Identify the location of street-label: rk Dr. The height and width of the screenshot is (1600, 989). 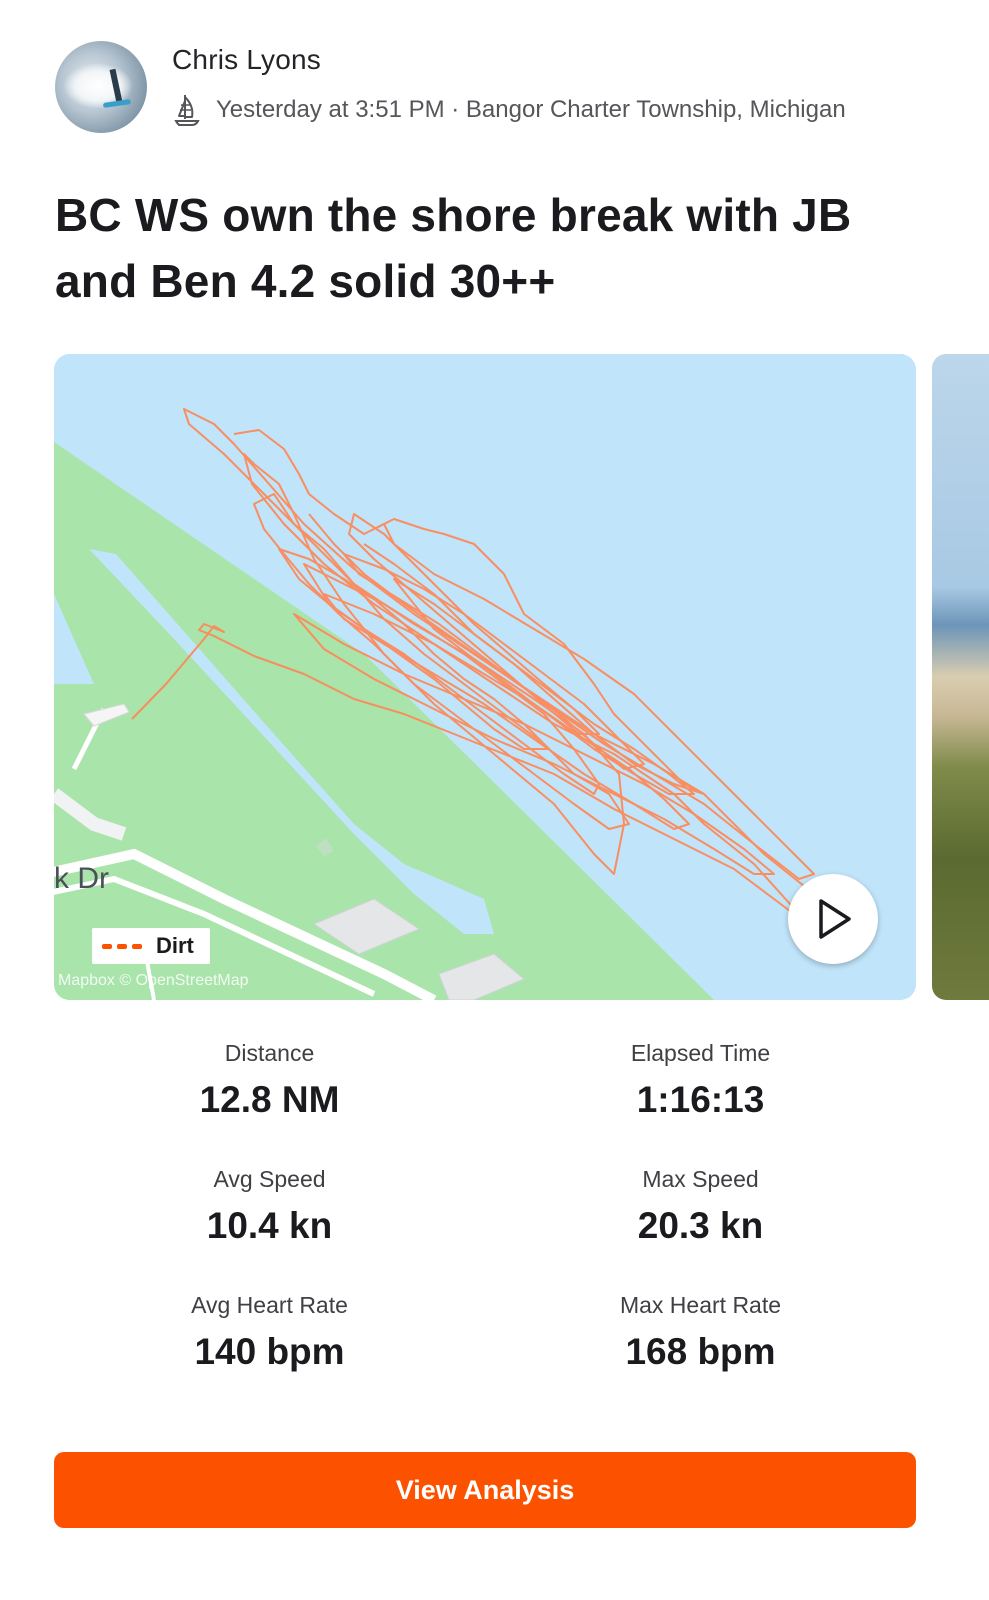
(81, 878).